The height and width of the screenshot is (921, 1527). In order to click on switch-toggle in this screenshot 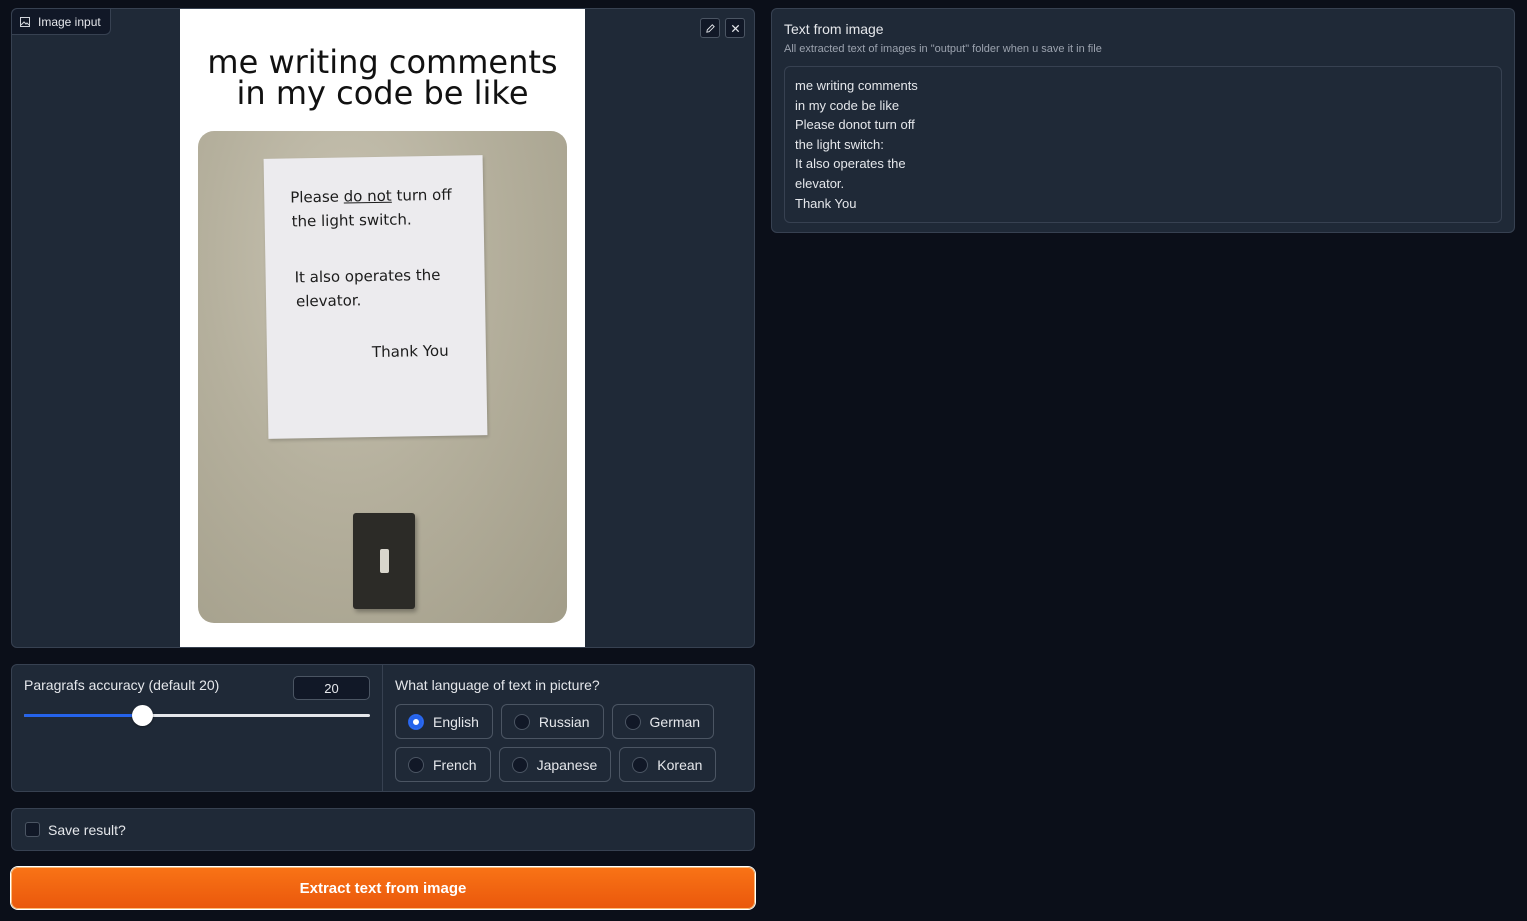, I will do `click(384, 561)`.